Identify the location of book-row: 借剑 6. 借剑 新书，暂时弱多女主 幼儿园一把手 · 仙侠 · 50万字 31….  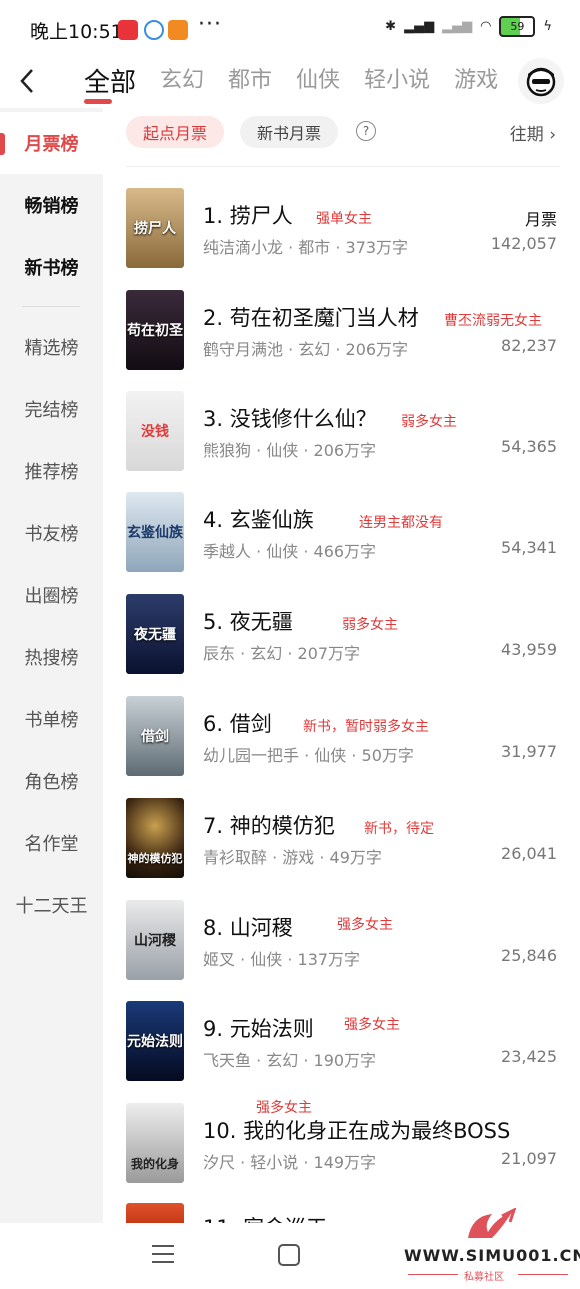
(343, 736).